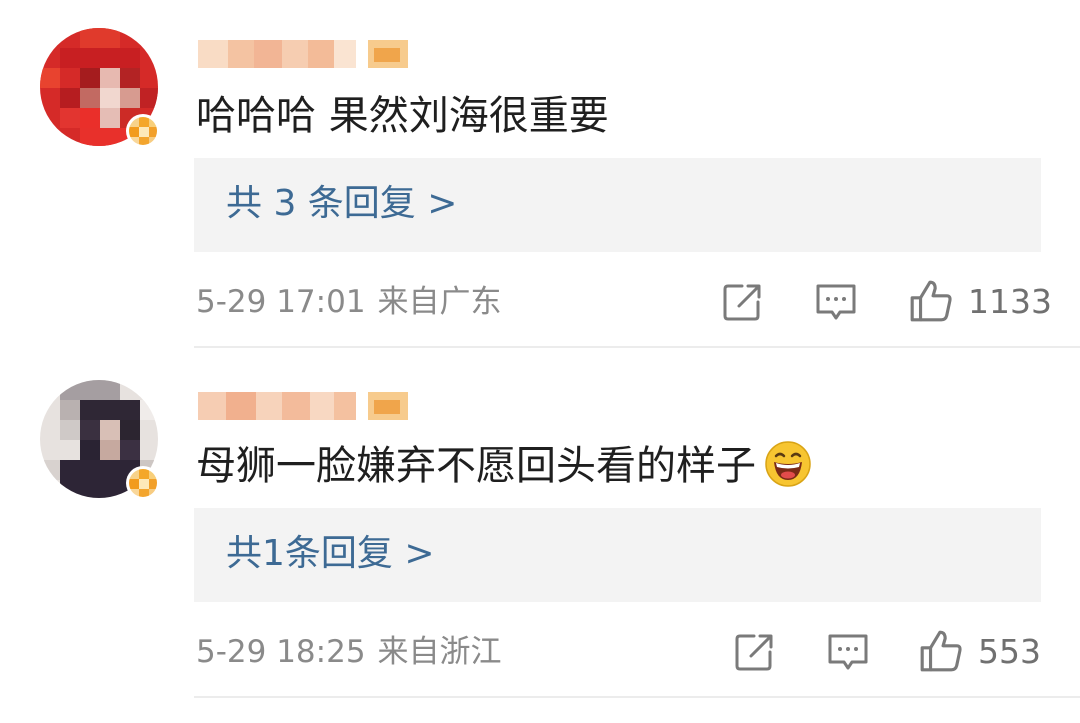  Describe the element at coordinates (402, 116) in the screenshot. I see `comment-text: 哈哈哈 果然刘海很重要` at that location.